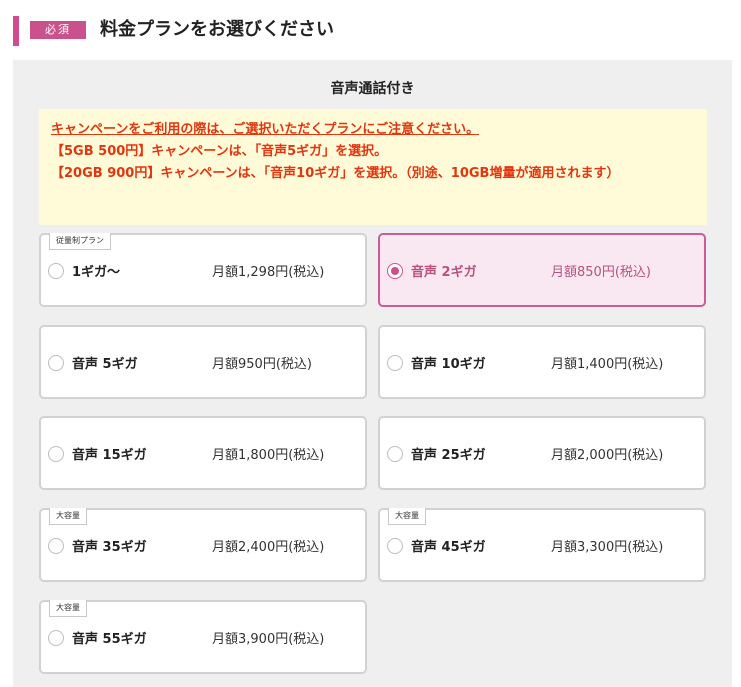 The height and width of the screenshot is (687, 741). What do you see at coordinates (607, 547) in the screenshot?
I see `plan-price: 月額3,300円(税込)` at bounding box center [607, 547].